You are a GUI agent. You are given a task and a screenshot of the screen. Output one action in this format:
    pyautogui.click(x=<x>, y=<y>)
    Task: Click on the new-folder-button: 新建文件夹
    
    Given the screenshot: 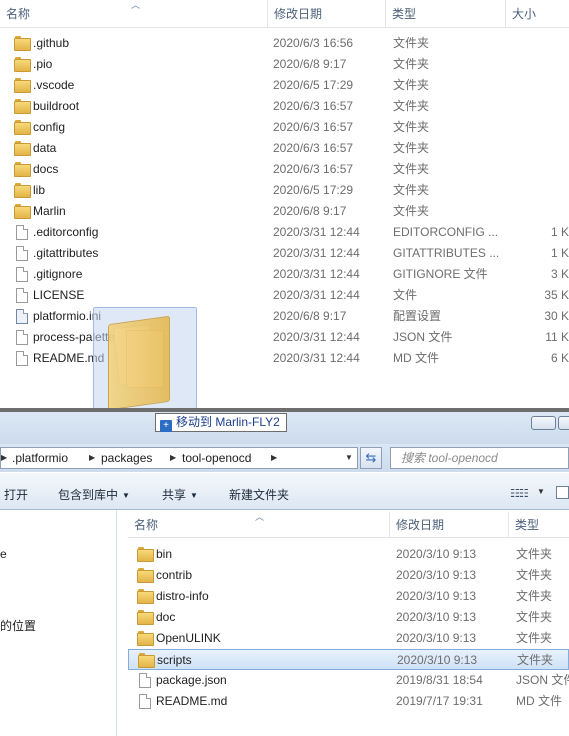 What is the action you would take?
    pyautogui.click(x=259, y=492)
    